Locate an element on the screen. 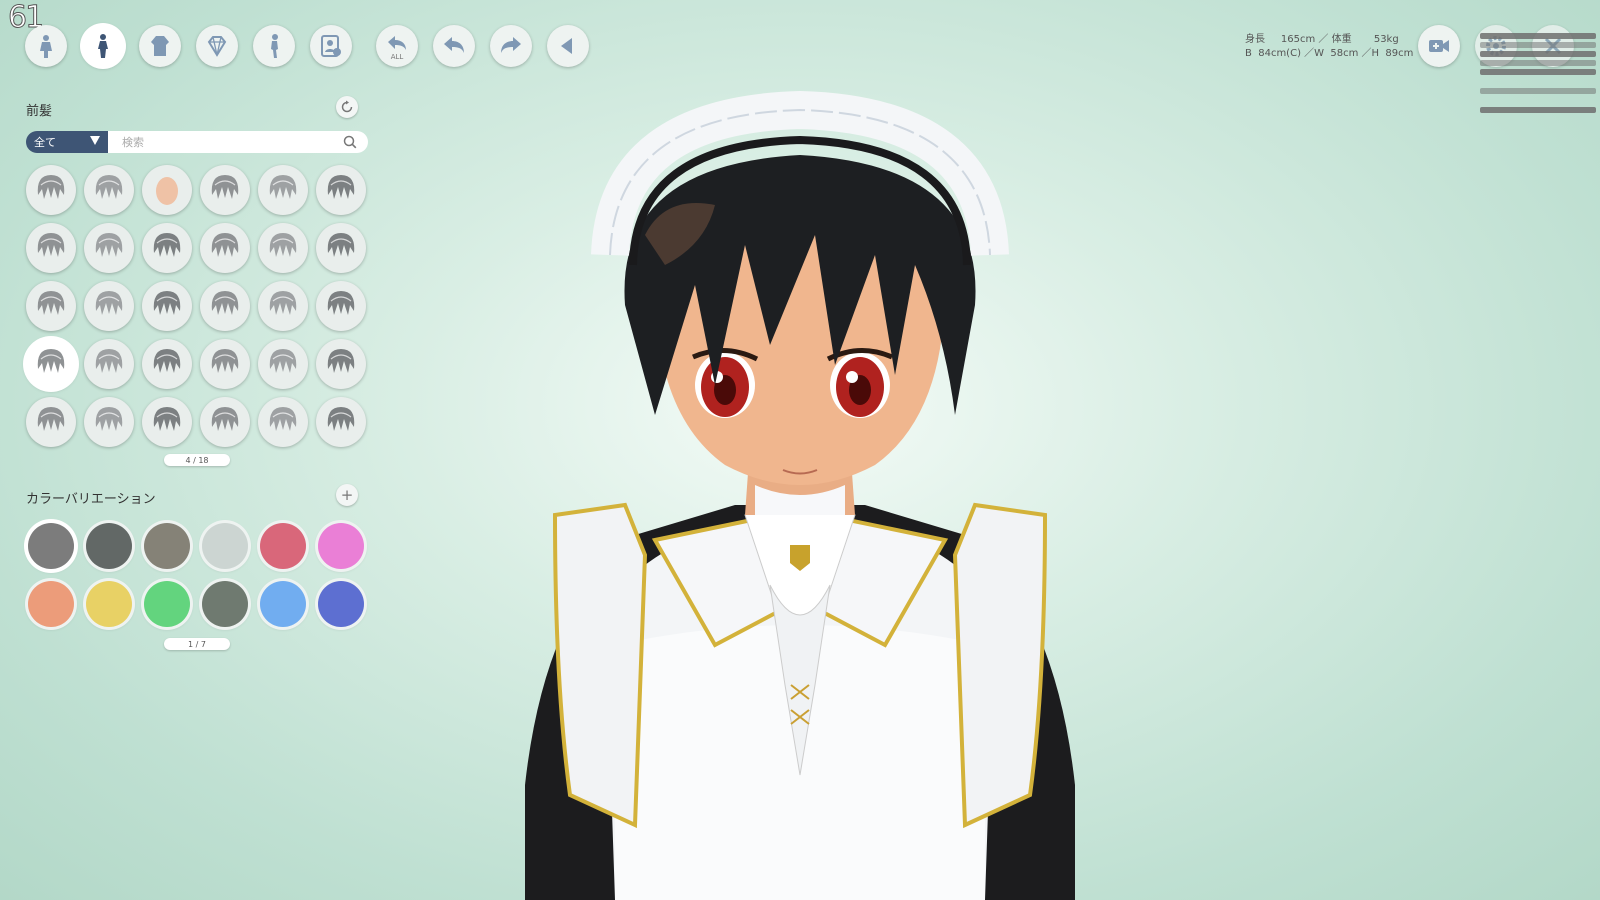  body-type-icon is located at coordinates (46, 46).